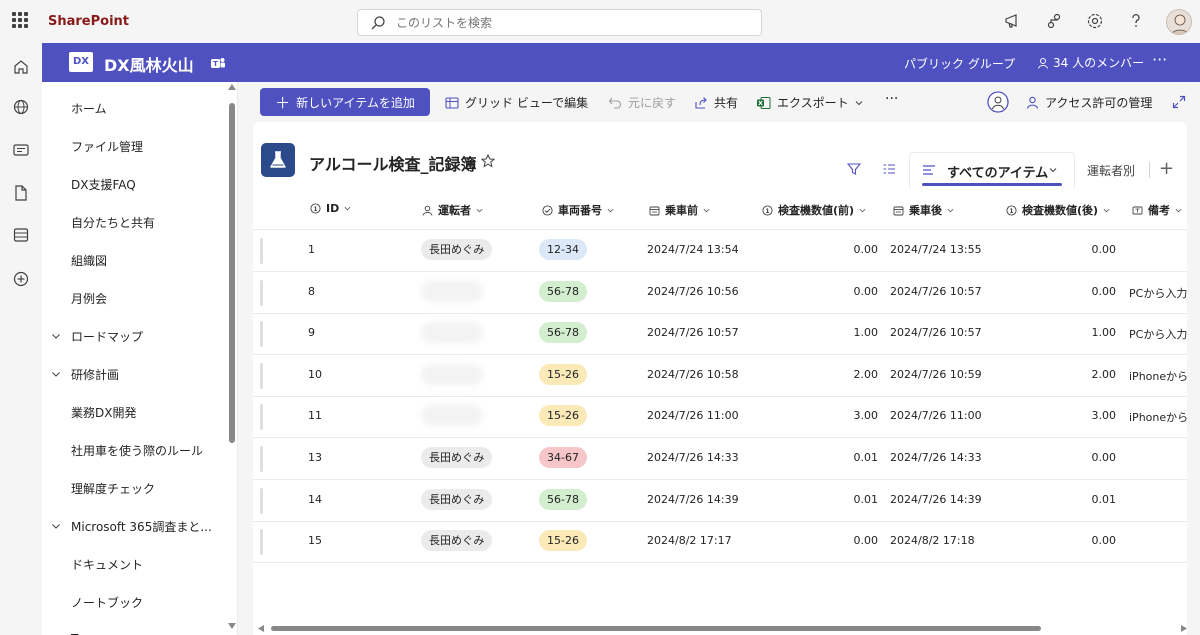 The width and height of the screenshot is (1200, 635). What do you see at coordinates (104, 413) in the screenshot?
I see `nav-item-label: 業務DX開発` at bounding box center [104, 413].